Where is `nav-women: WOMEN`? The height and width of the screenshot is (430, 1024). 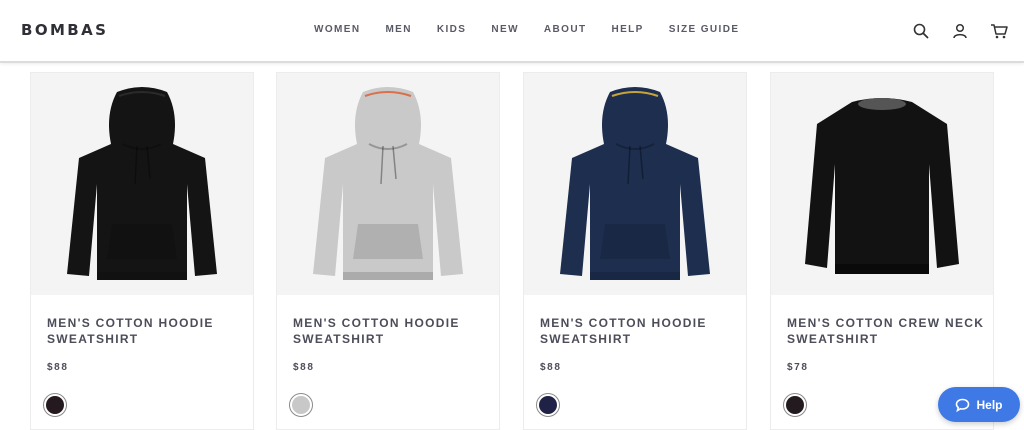 nav-women: WOMEN is located at coordinates (337, 29).